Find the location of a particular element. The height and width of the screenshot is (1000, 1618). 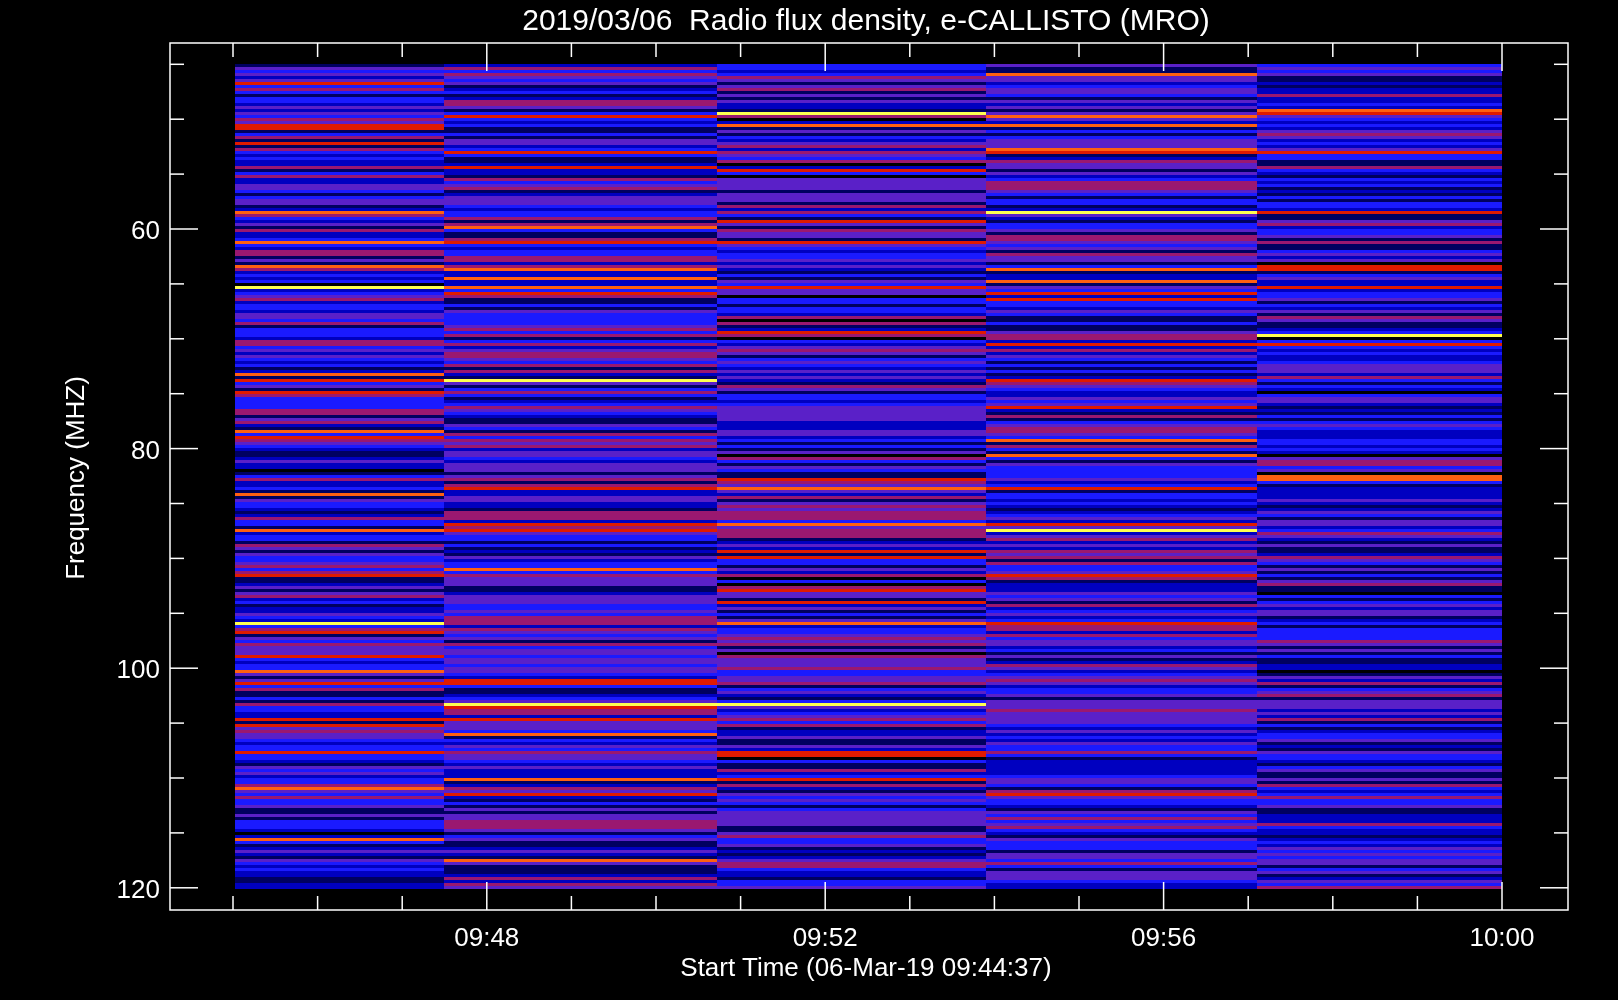

y-tick-label: 100 is located at coordinates (138, 669).